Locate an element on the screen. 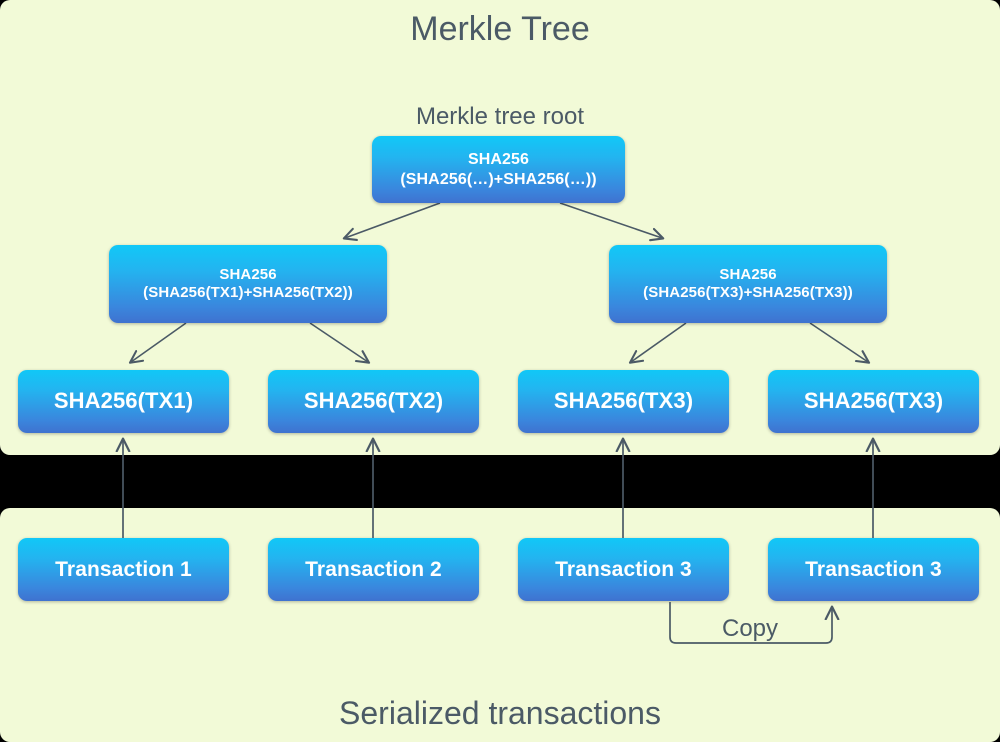 The height and width of the screenshot is (742, 1000). hash-node-right-line2: (SHA256(TX3)+SHA256(TX3)) is located at coordinates (748, 292).